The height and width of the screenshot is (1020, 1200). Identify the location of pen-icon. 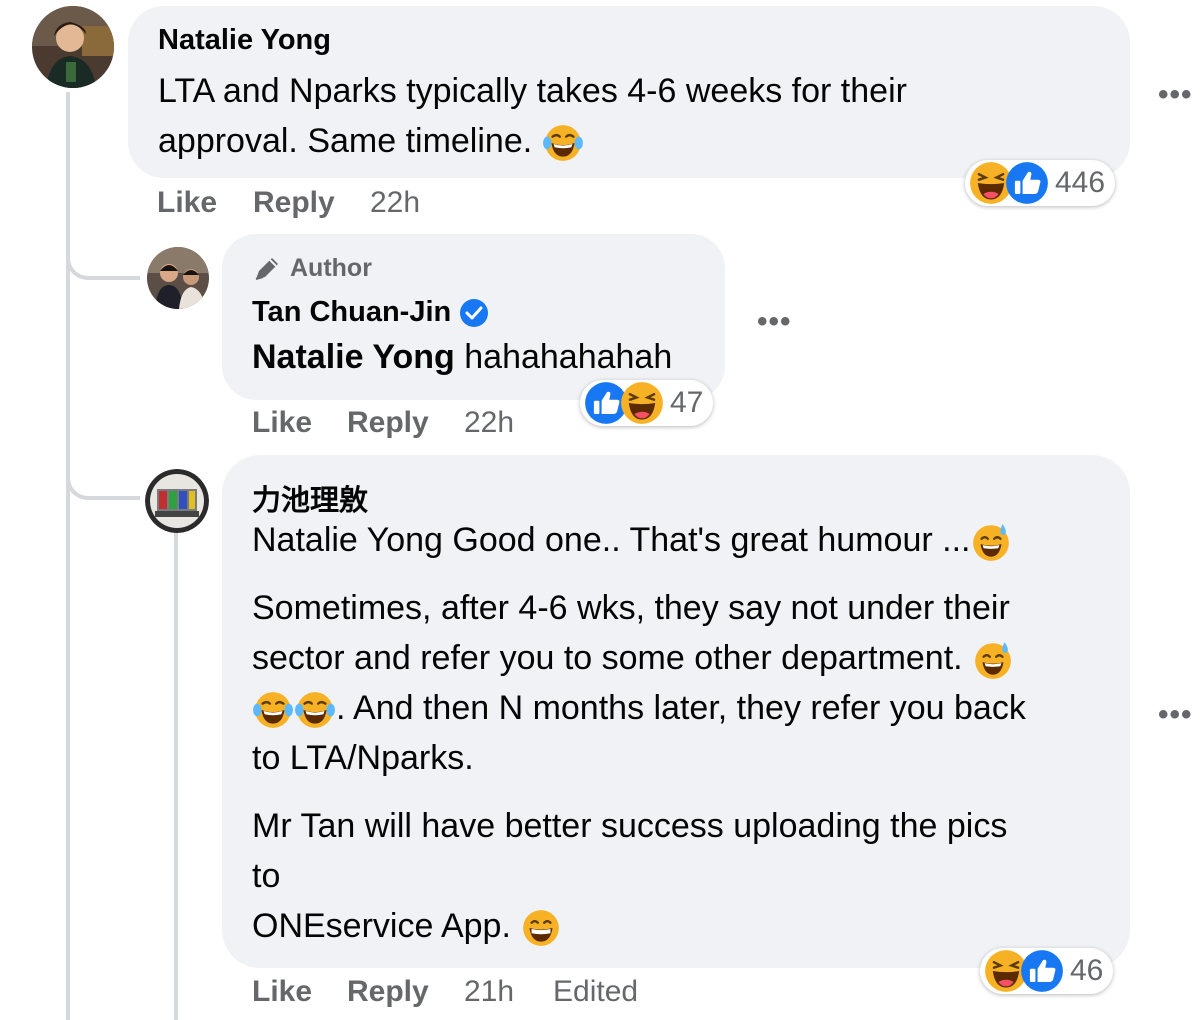
(266, 268).